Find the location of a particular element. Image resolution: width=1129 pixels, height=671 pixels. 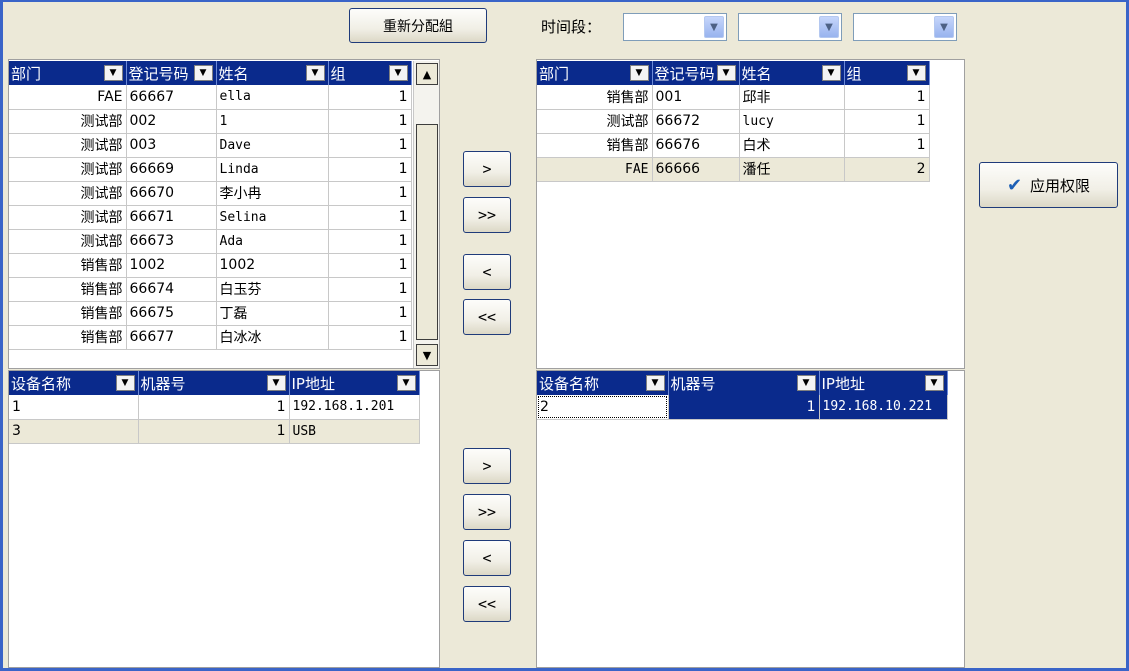

add-all-users-button: >> is located at coordinates (487, 215).